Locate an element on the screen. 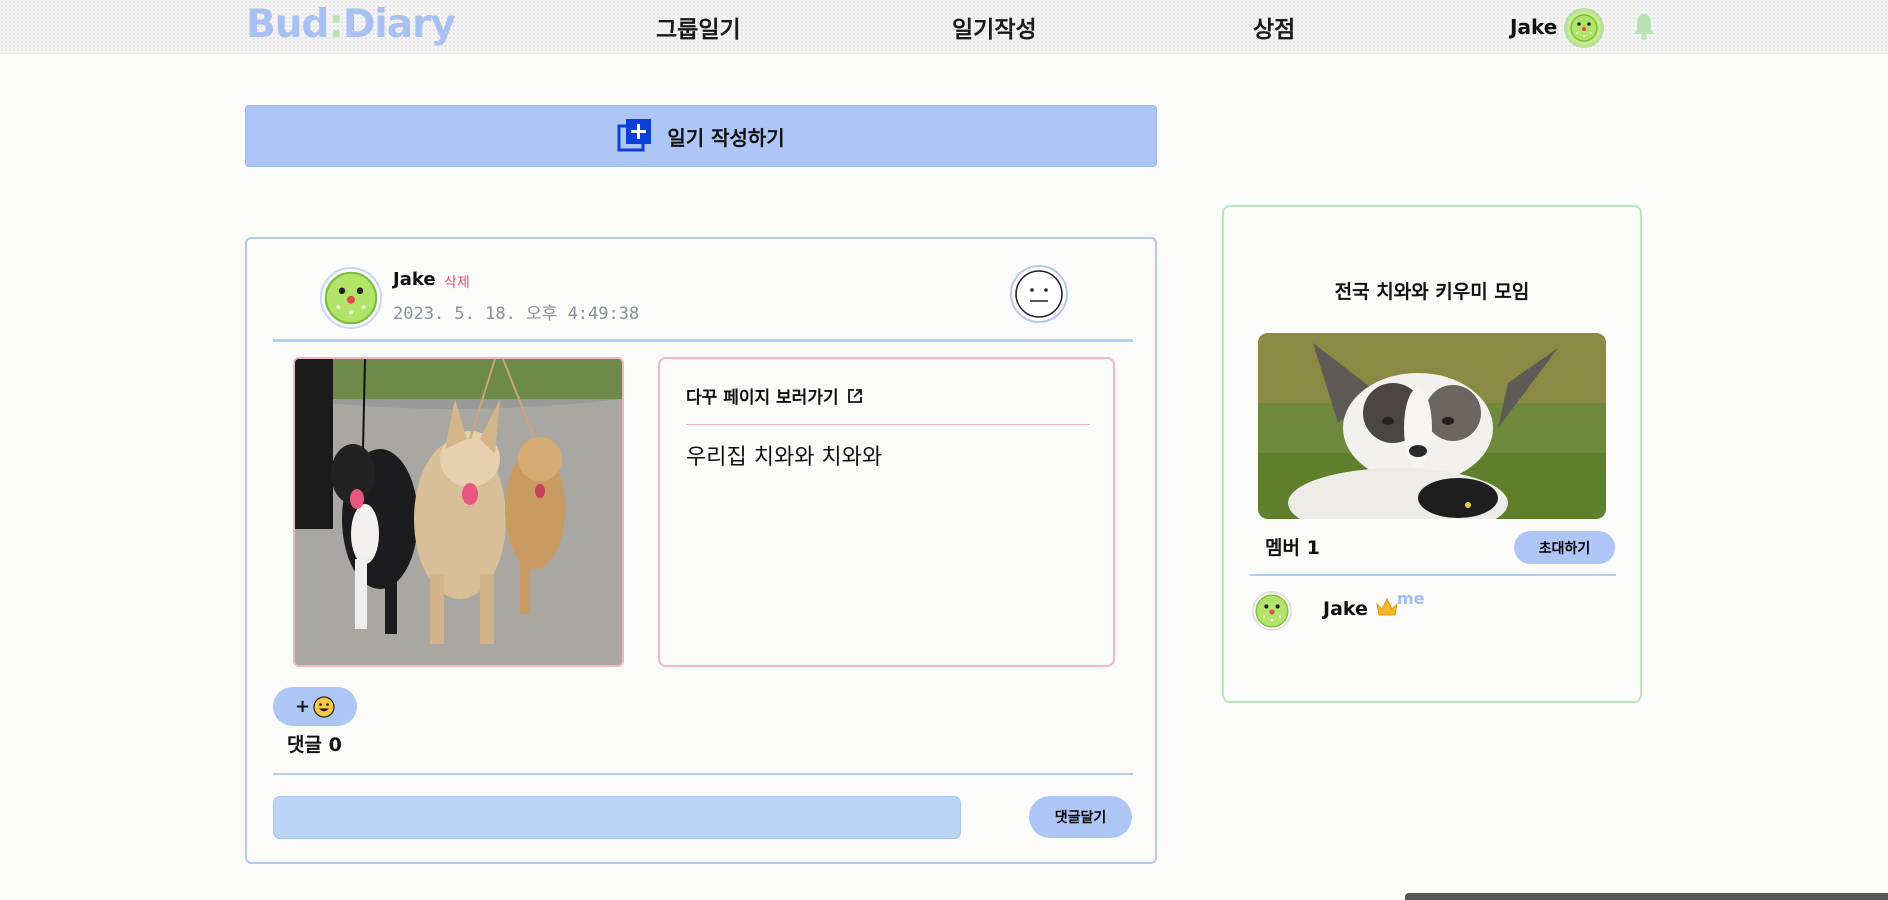 The height and width of the screenshot is (900, 1888). member-name: Jake is located at coordinates (1361, 608).